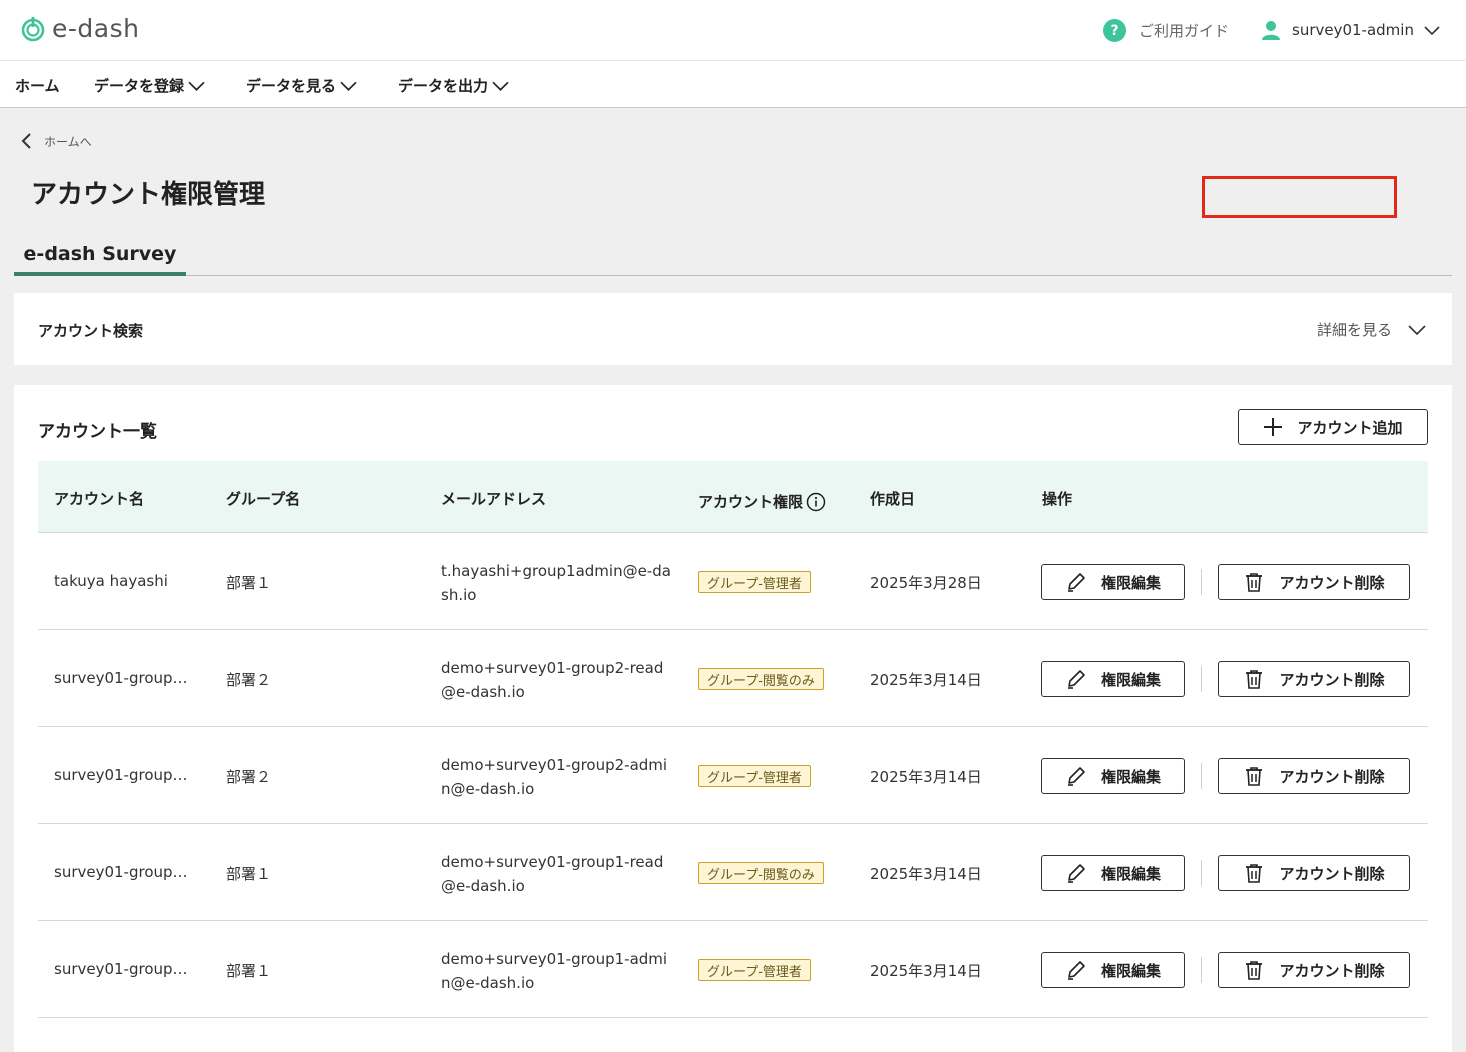 This screenshot has width=1466, height=1052. I want to click on nav-export-data: データを出力, so click(453, 85).